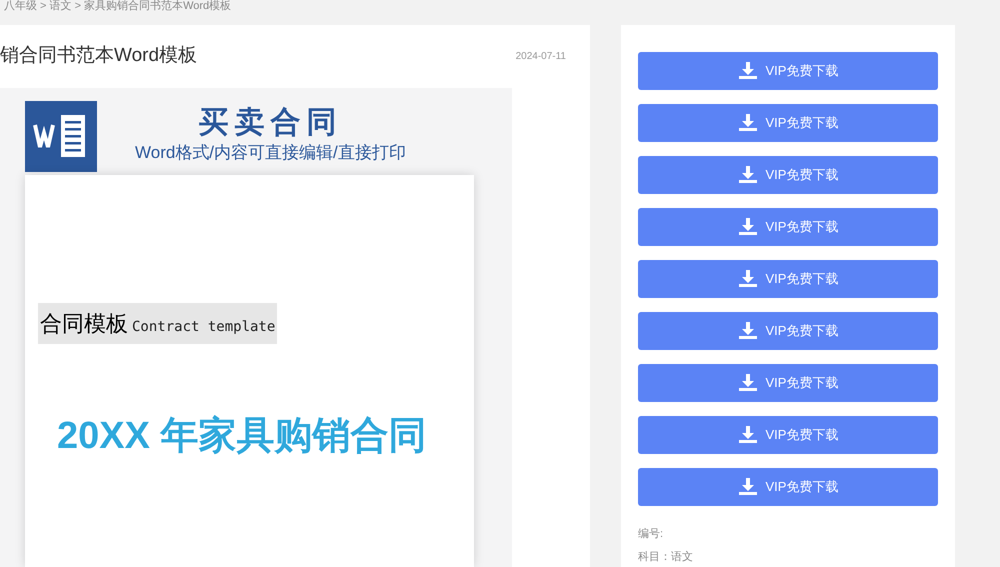  What do you see at coordinates (99, 56) in the screenshot?
I see `article-title: 销合同书范本Word模板` at bounding box center [99, 56].